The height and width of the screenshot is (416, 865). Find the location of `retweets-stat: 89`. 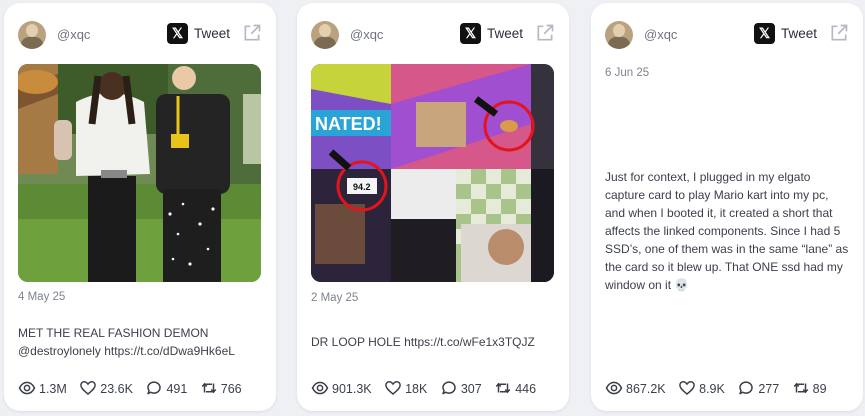

retweets-stat: 89 is located at coordinates (809, 388).